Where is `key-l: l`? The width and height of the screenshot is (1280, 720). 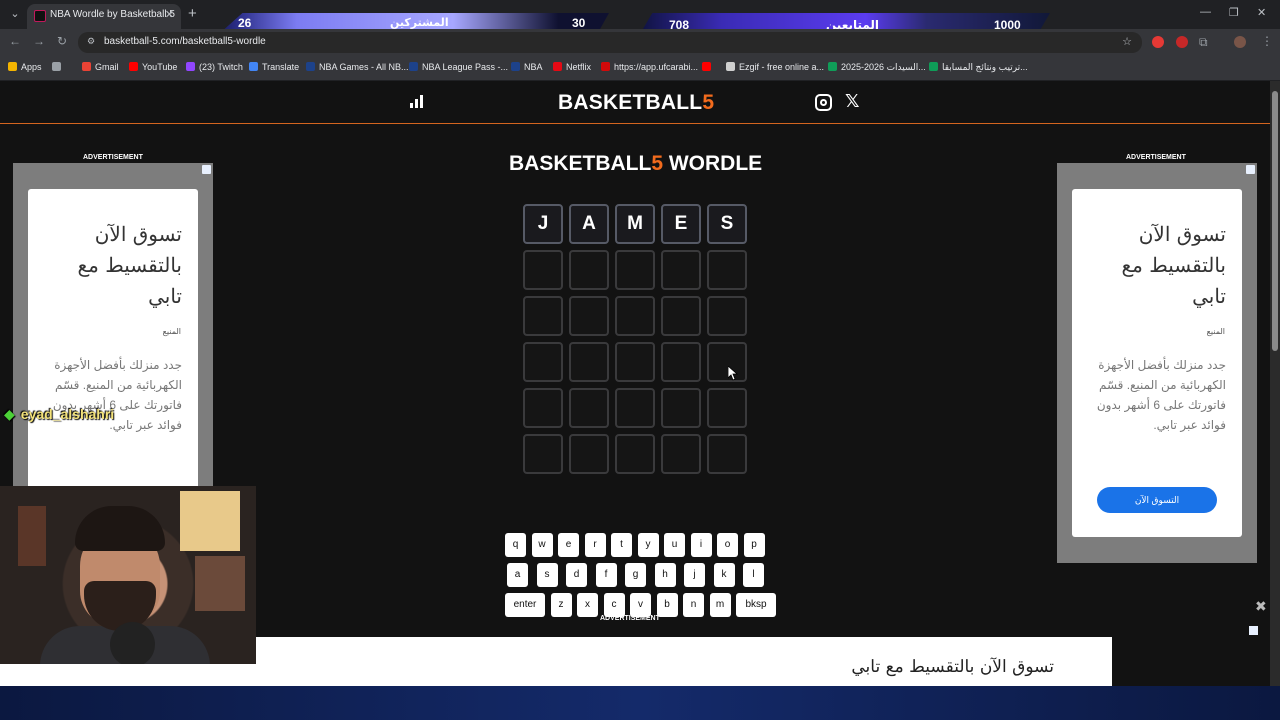 key-l: l is located at coordinates (753, 575).